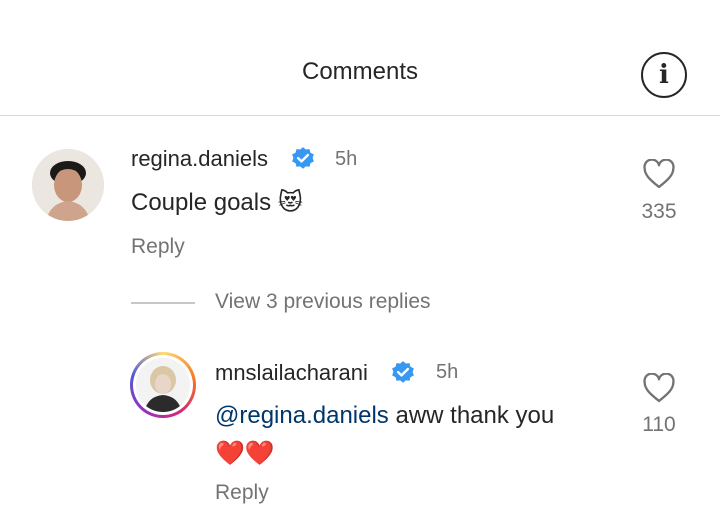  Describe the element at coordinates (659, 424) in the screenshot. I see `like-count: 110` at that location.